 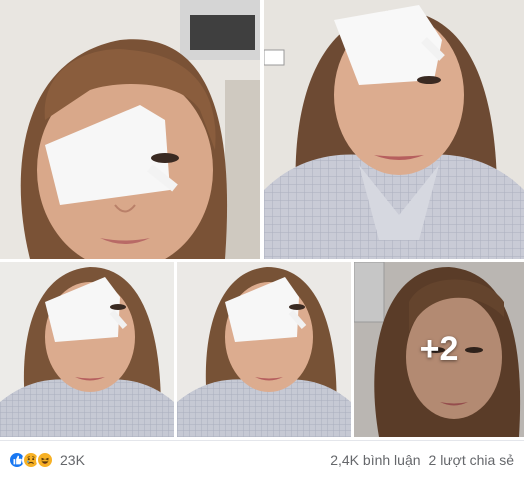 I want to click on reaction-count: 23K, so click(x=72, y=460).